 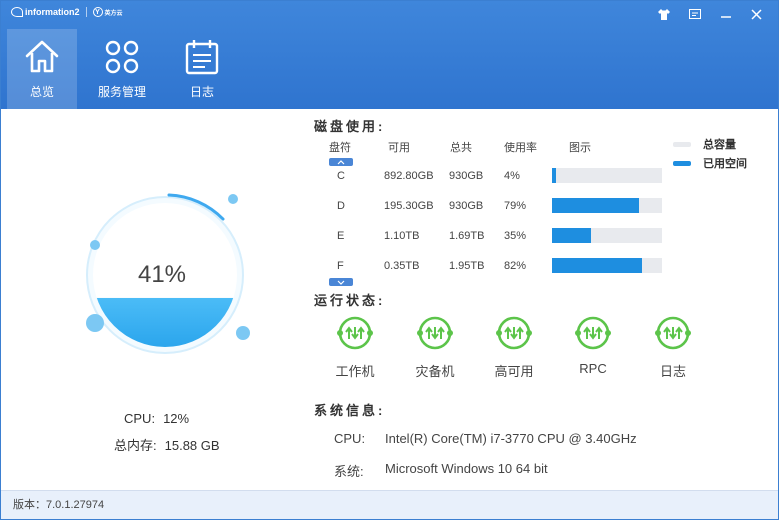 I want to click on chevron-up-icon, so click(x=341, y=161).